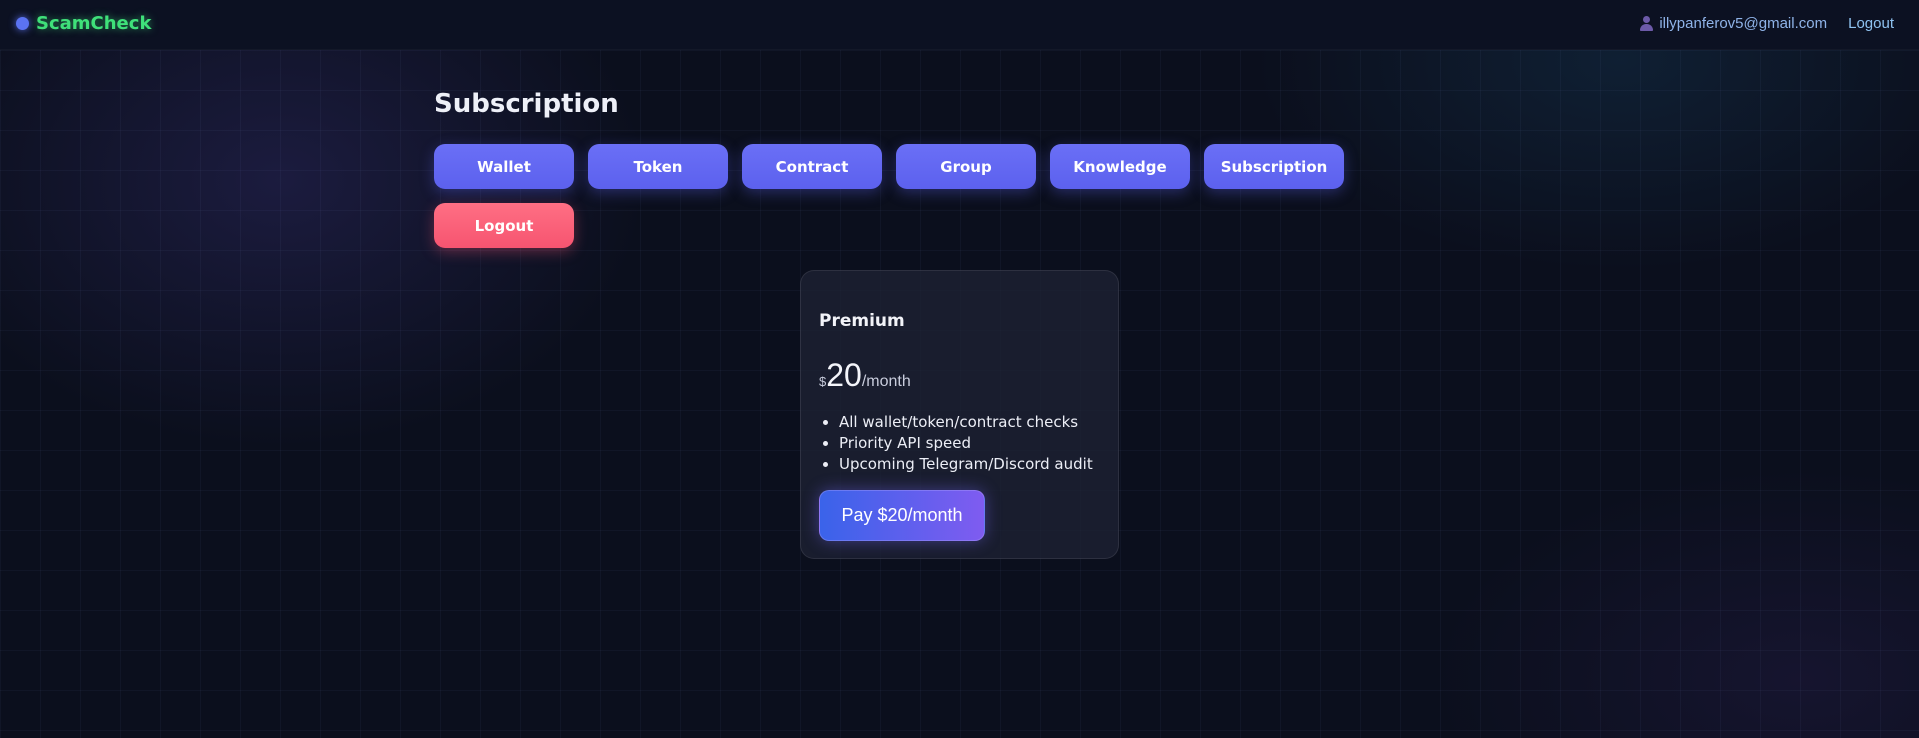  I want to click on wallet-button: Wallet, so click(504, 166).